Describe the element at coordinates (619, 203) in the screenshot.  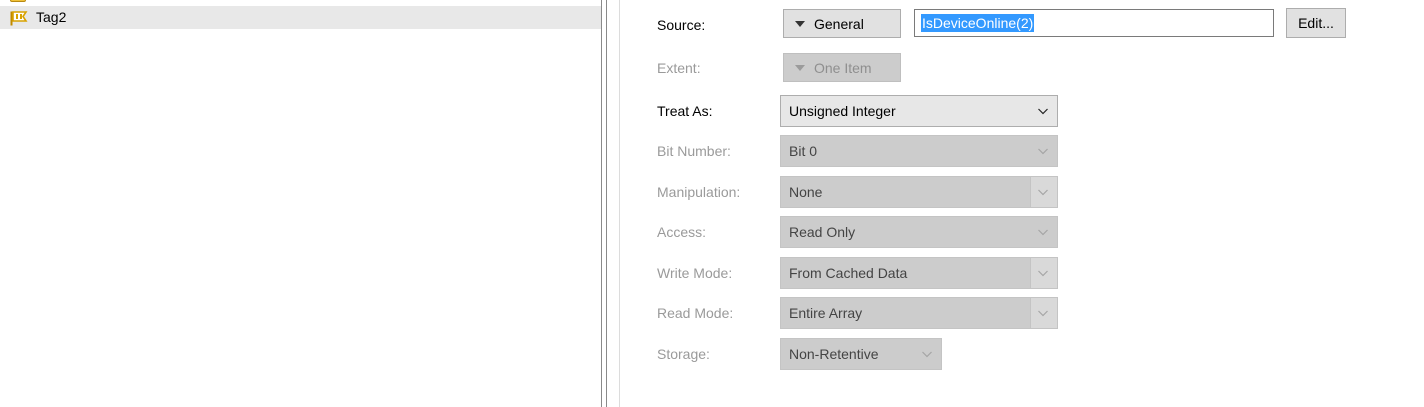
I see `panel-divider` at that location.